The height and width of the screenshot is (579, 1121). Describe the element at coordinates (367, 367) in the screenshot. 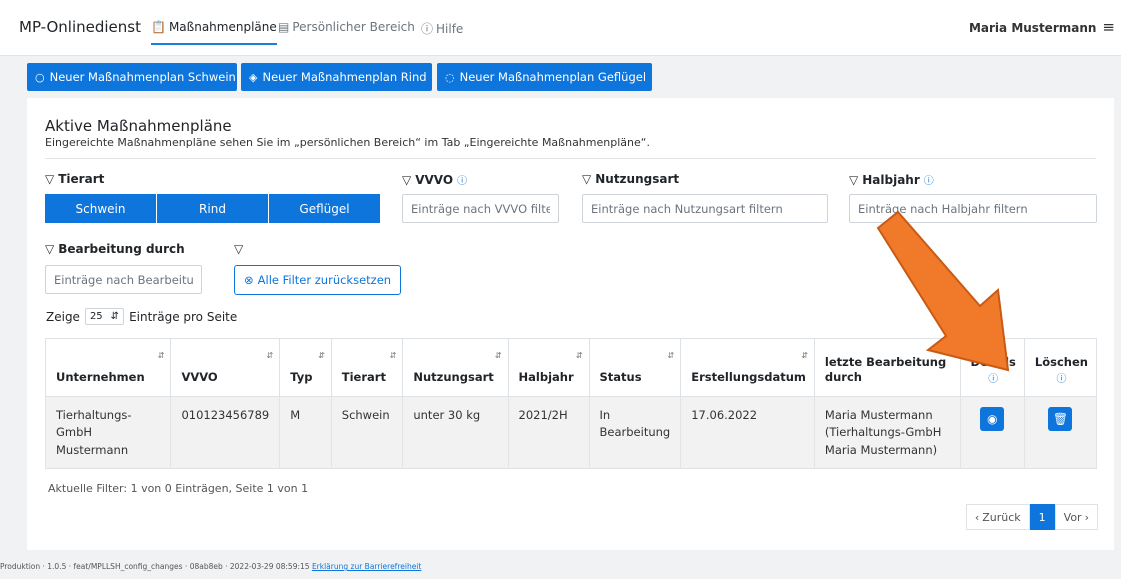

I see `th-tierart: ⇵ Tierart` at that location.